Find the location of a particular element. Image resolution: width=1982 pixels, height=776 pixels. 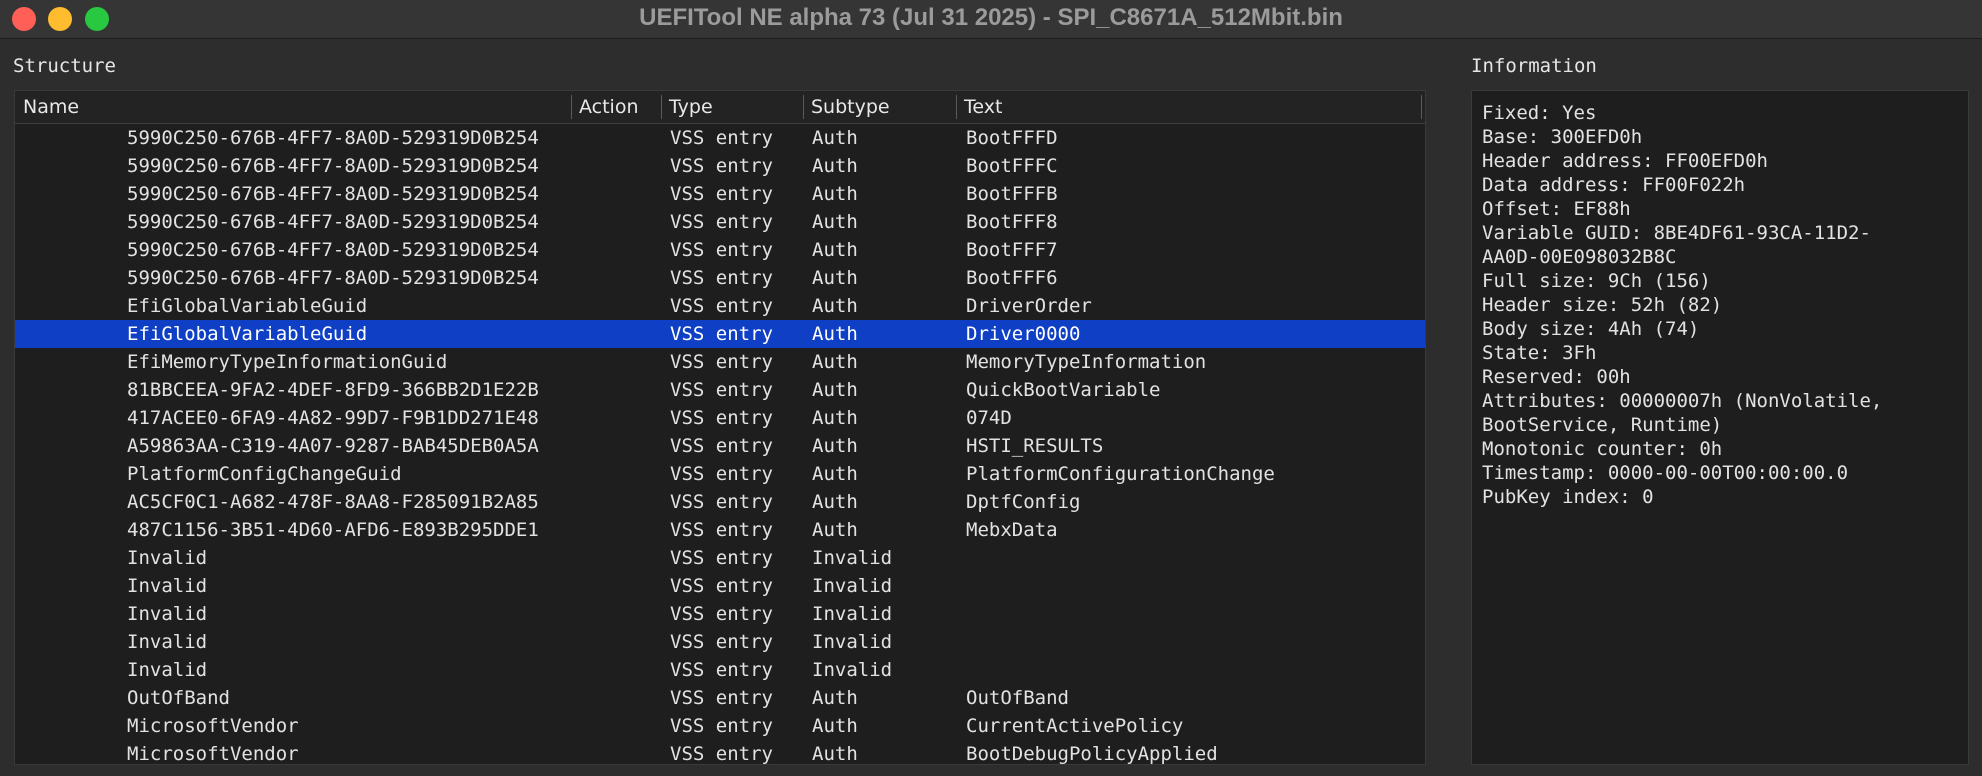

info-line: State: 3Fh is located at coordinates (1539, 353).